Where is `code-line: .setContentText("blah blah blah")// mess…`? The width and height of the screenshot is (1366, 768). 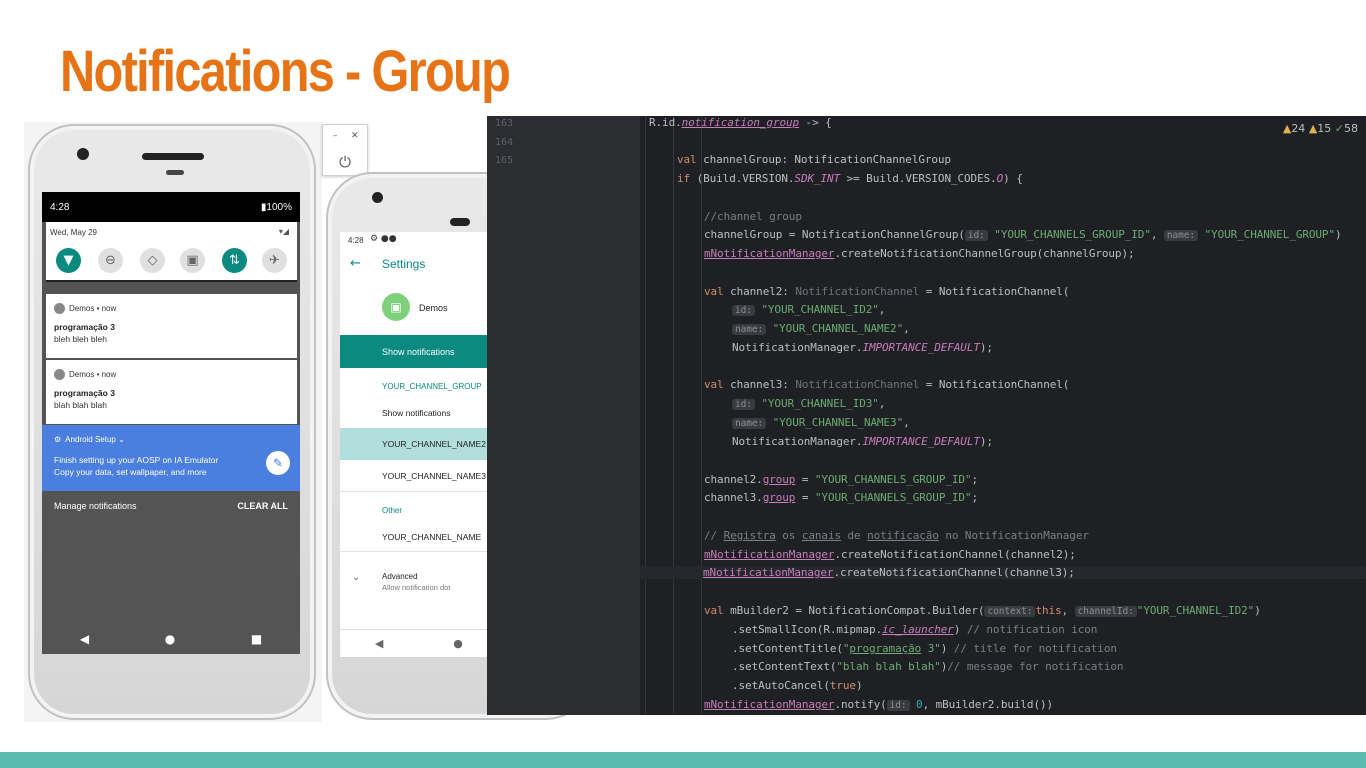
code-line: .setContentText("blah blah blah")// mess… is located at coordinates (928, 666).